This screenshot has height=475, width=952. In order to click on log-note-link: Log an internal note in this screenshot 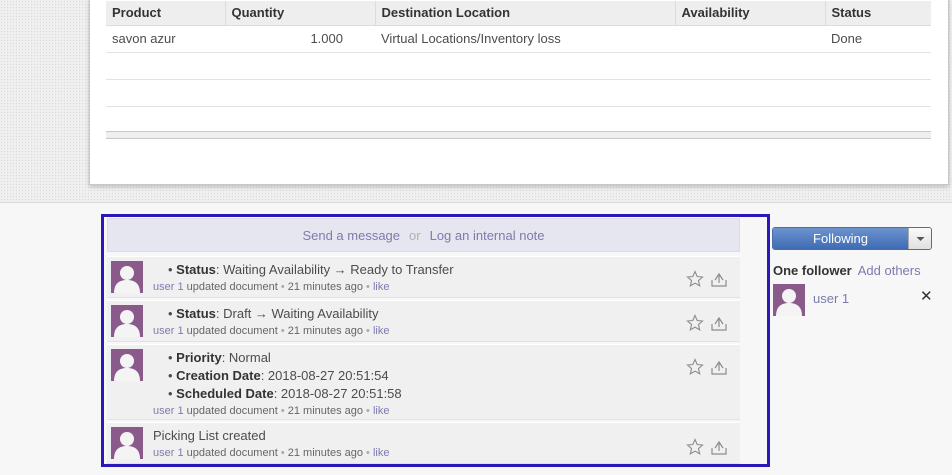, I will do `click(487, 235)`.